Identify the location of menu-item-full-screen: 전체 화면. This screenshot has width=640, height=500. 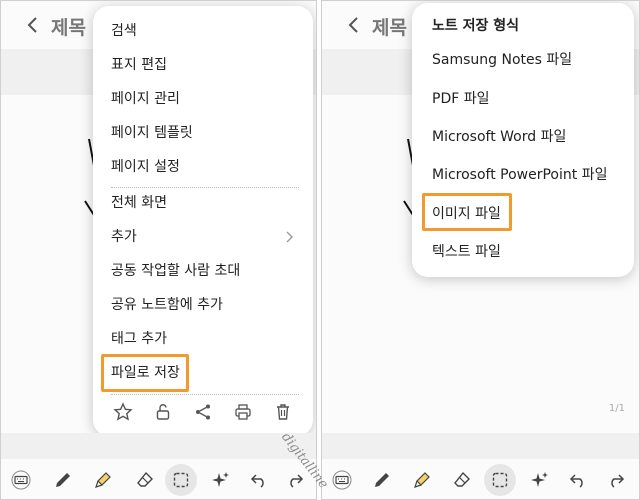
(203, 203).